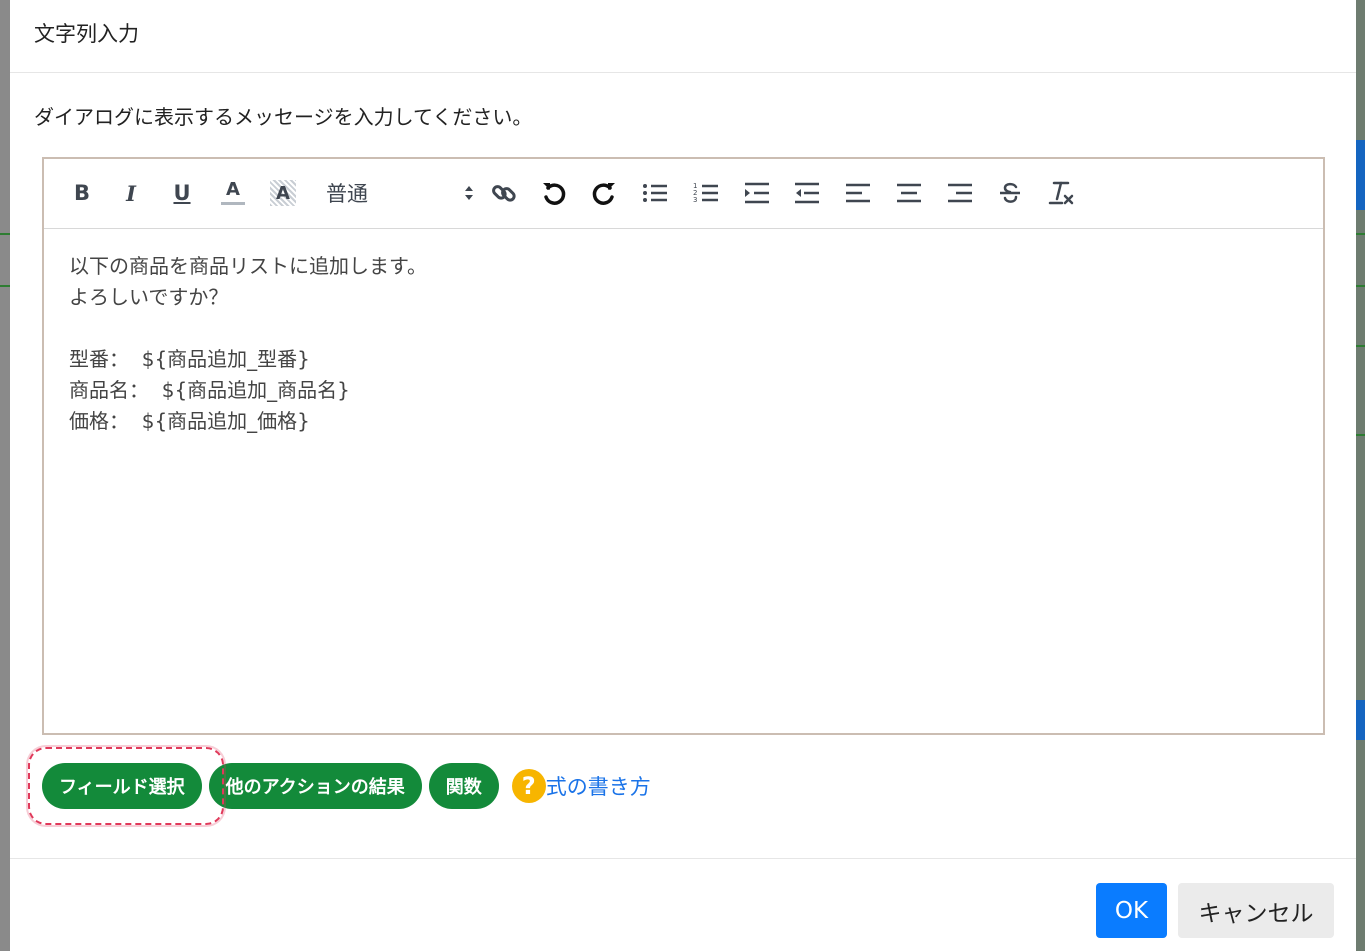  I want to click on outdent-button, so click(807, 193).